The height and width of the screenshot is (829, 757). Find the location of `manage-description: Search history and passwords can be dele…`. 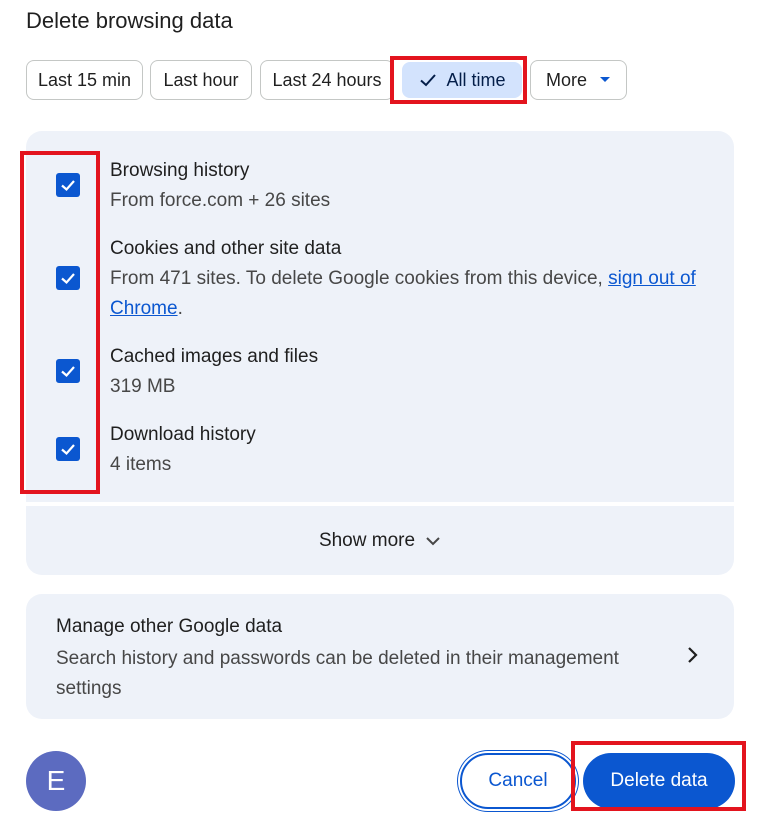

manage-description: Search history and passwords can be dele… is located at coordinates (337, 673).